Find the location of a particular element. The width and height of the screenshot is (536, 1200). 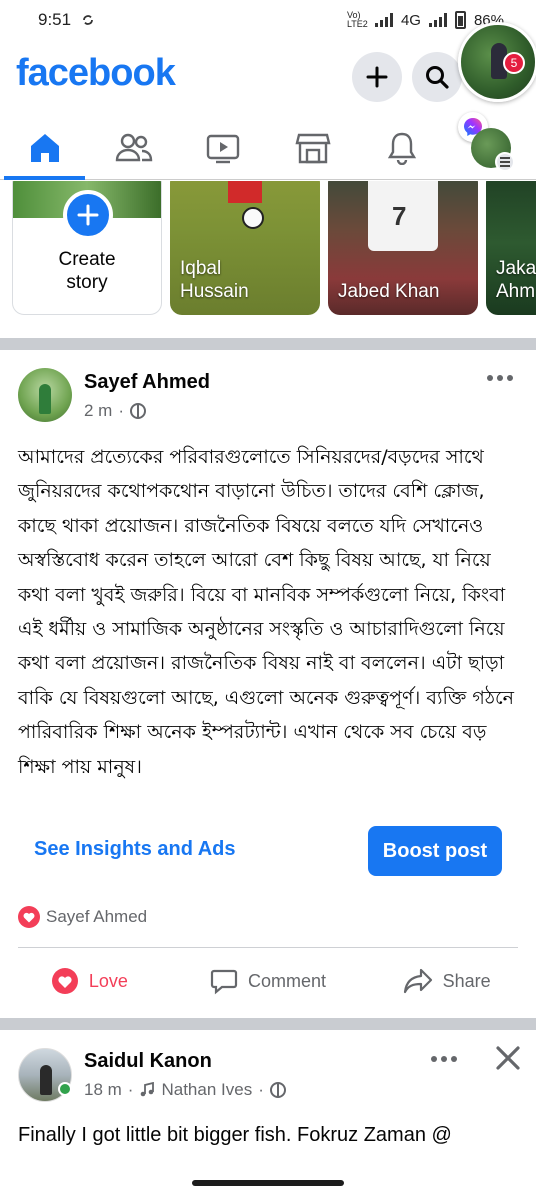

football-image is located at coordinates (253, 218).